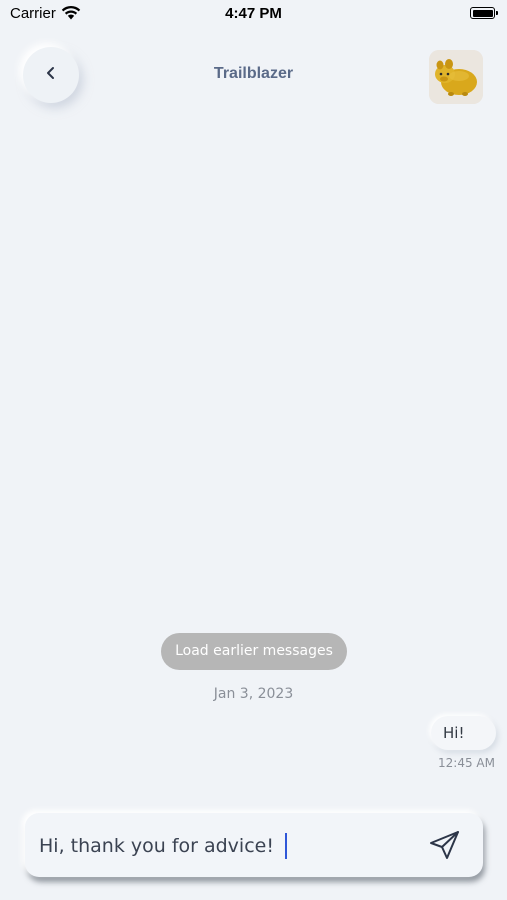 This screenshot has height=900, width=507. Describe the element at coordinates (253, 694) in the screenshot. I see `date-separator: Jan 3, 2023` at that location.